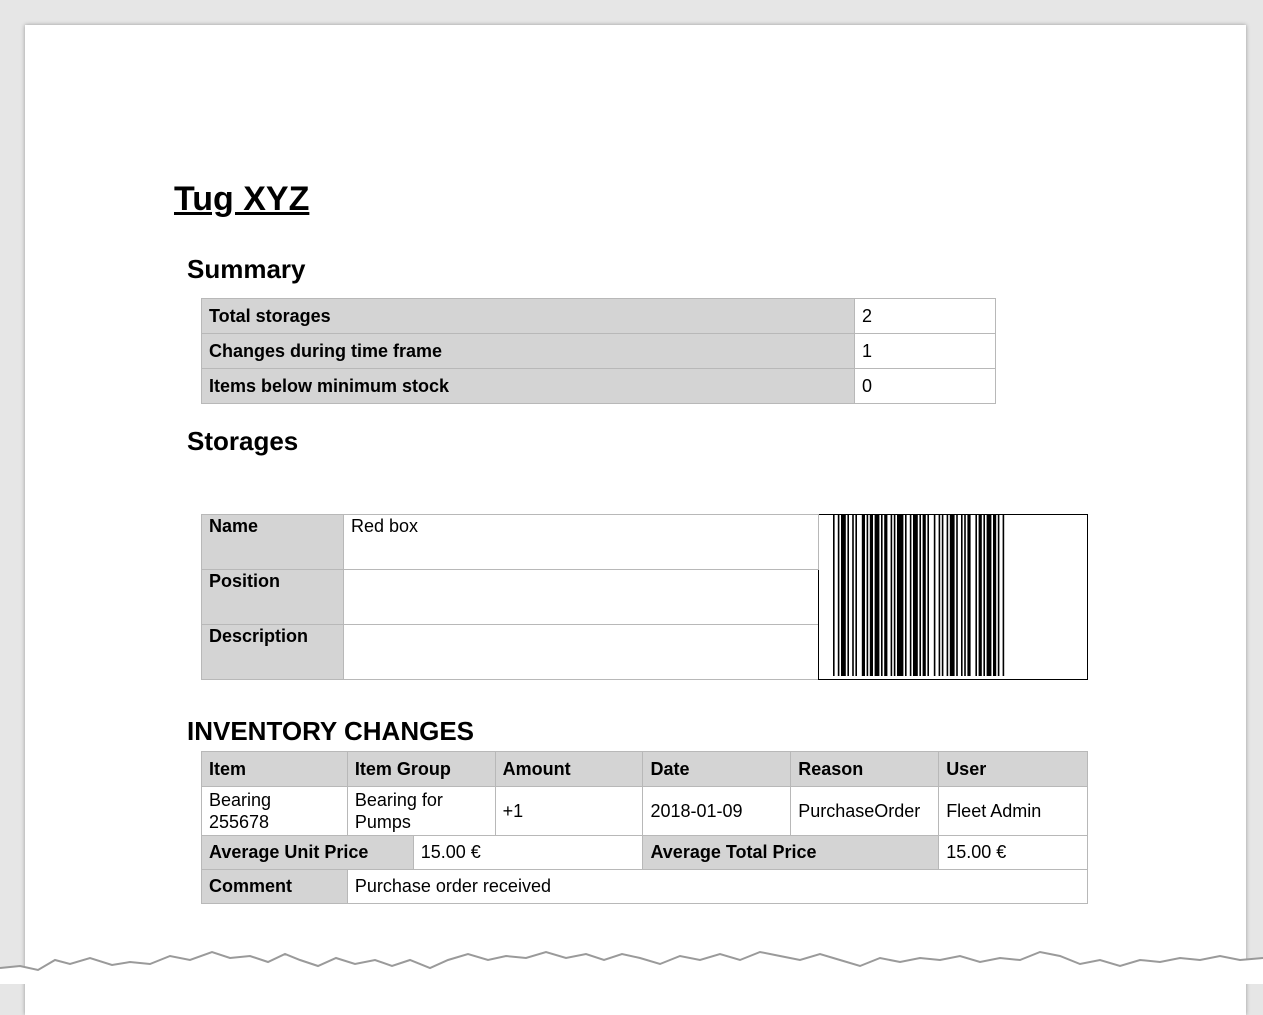  I want to click on storage-table: Name Red box Position Description, so click(644, 597).